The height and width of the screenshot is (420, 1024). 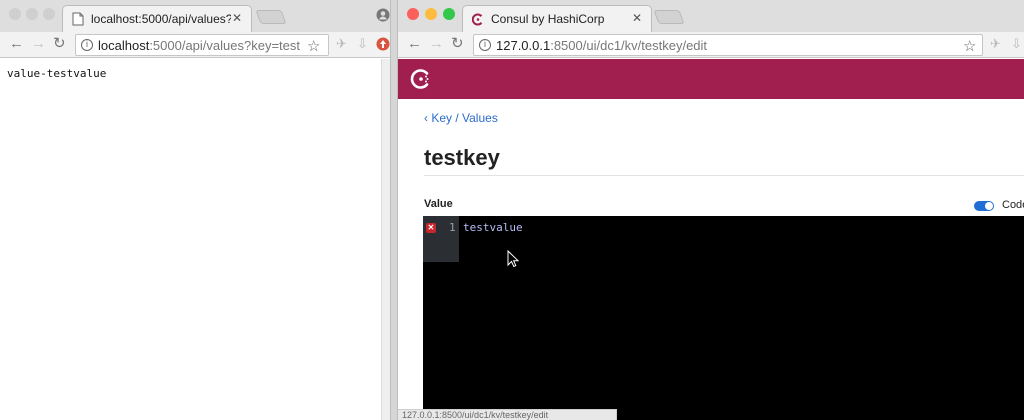 What do you see at coordinates (629, 45) in the screenshot?
I see `address-path: :8500/ui/dc1/kv/testkey/edit` at bounding box center [629, 45].